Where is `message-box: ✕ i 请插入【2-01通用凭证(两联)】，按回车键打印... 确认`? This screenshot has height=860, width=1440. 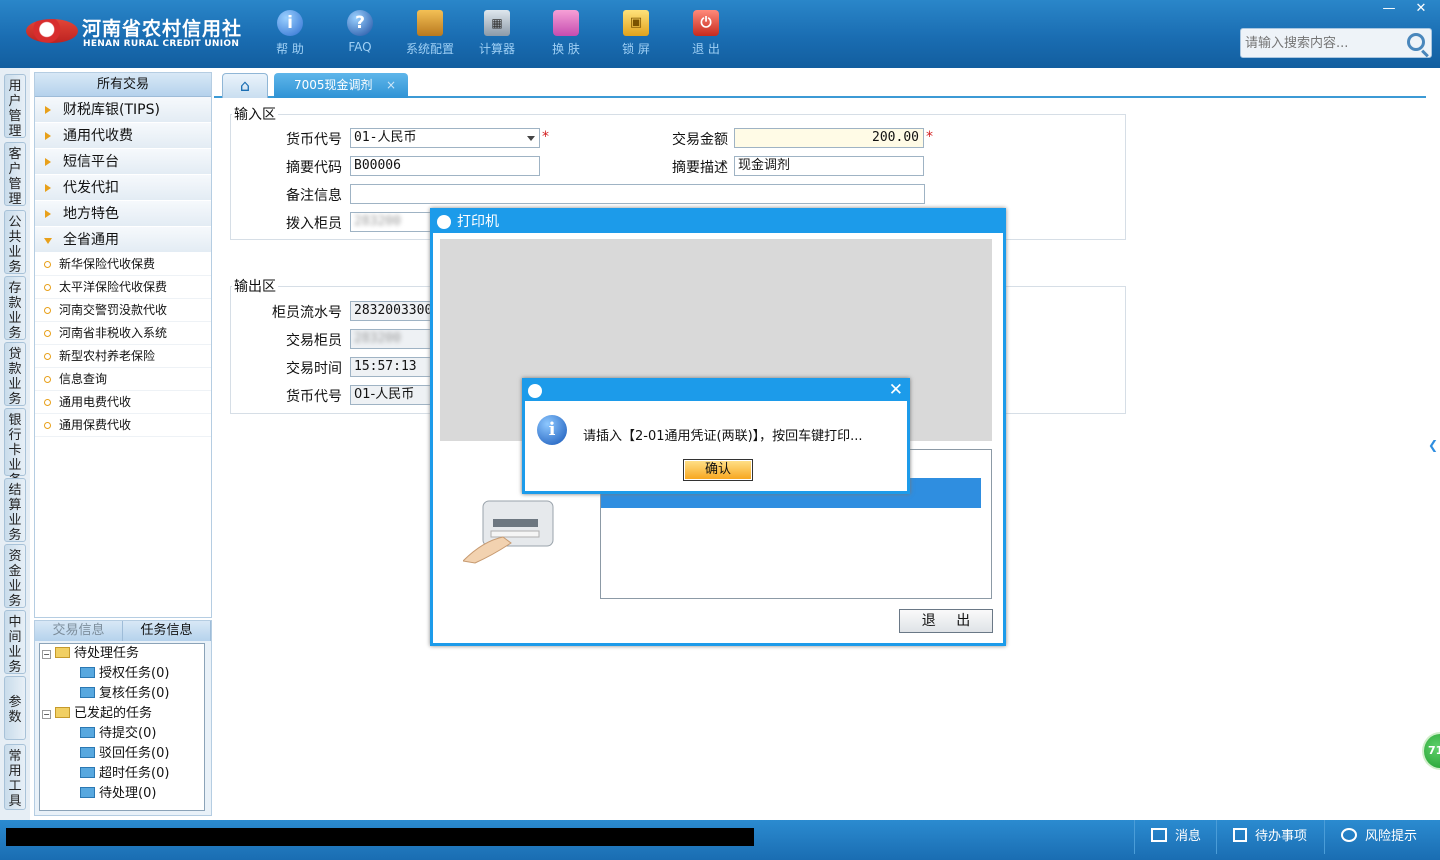 message-box: ✕ i 请插入【2-01通用凭证(两联)】，按回车键打印... 确认 is located at coordinates (716, 436).